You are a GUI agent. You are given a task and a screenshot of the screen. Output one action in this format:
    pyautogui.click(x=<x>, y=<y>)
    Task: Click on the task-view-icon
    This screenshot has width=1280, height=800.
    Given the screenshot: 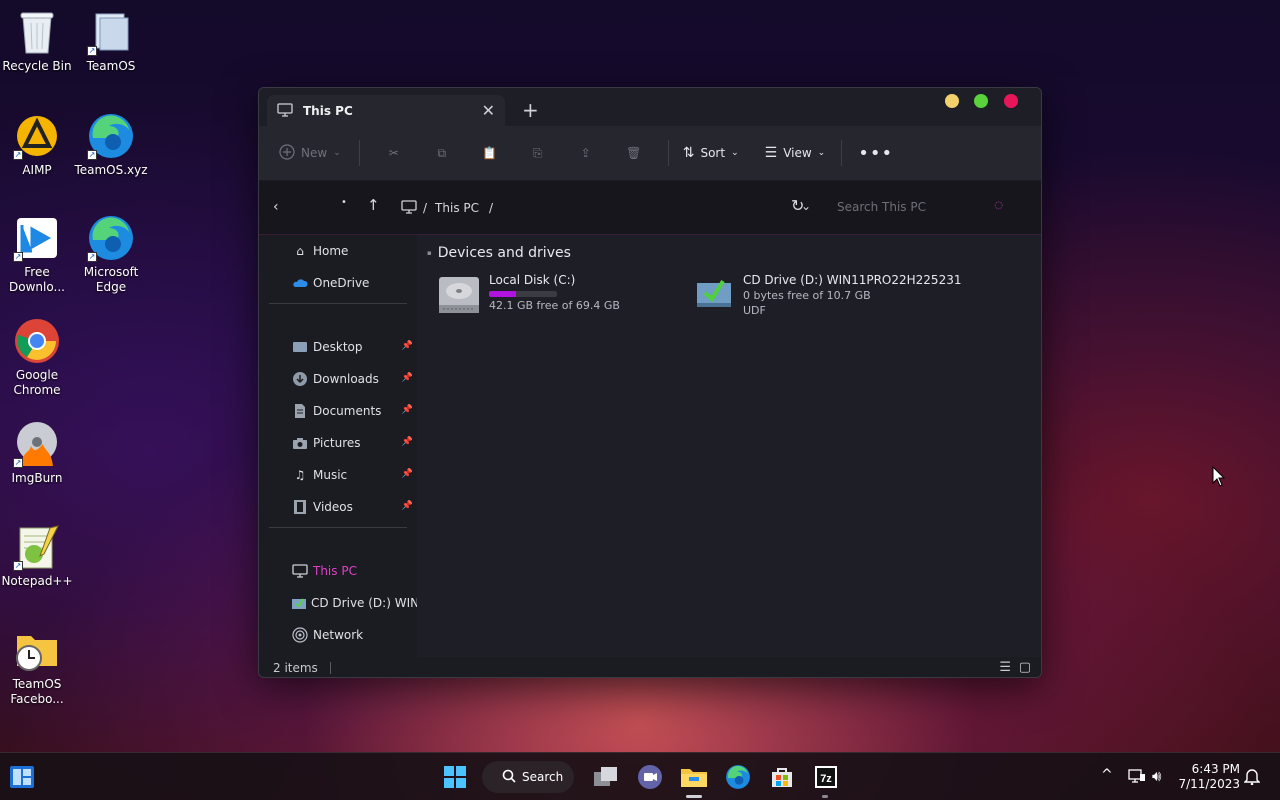 What is the action you would take?
    pyautogui.click(x=606, y=777)
    